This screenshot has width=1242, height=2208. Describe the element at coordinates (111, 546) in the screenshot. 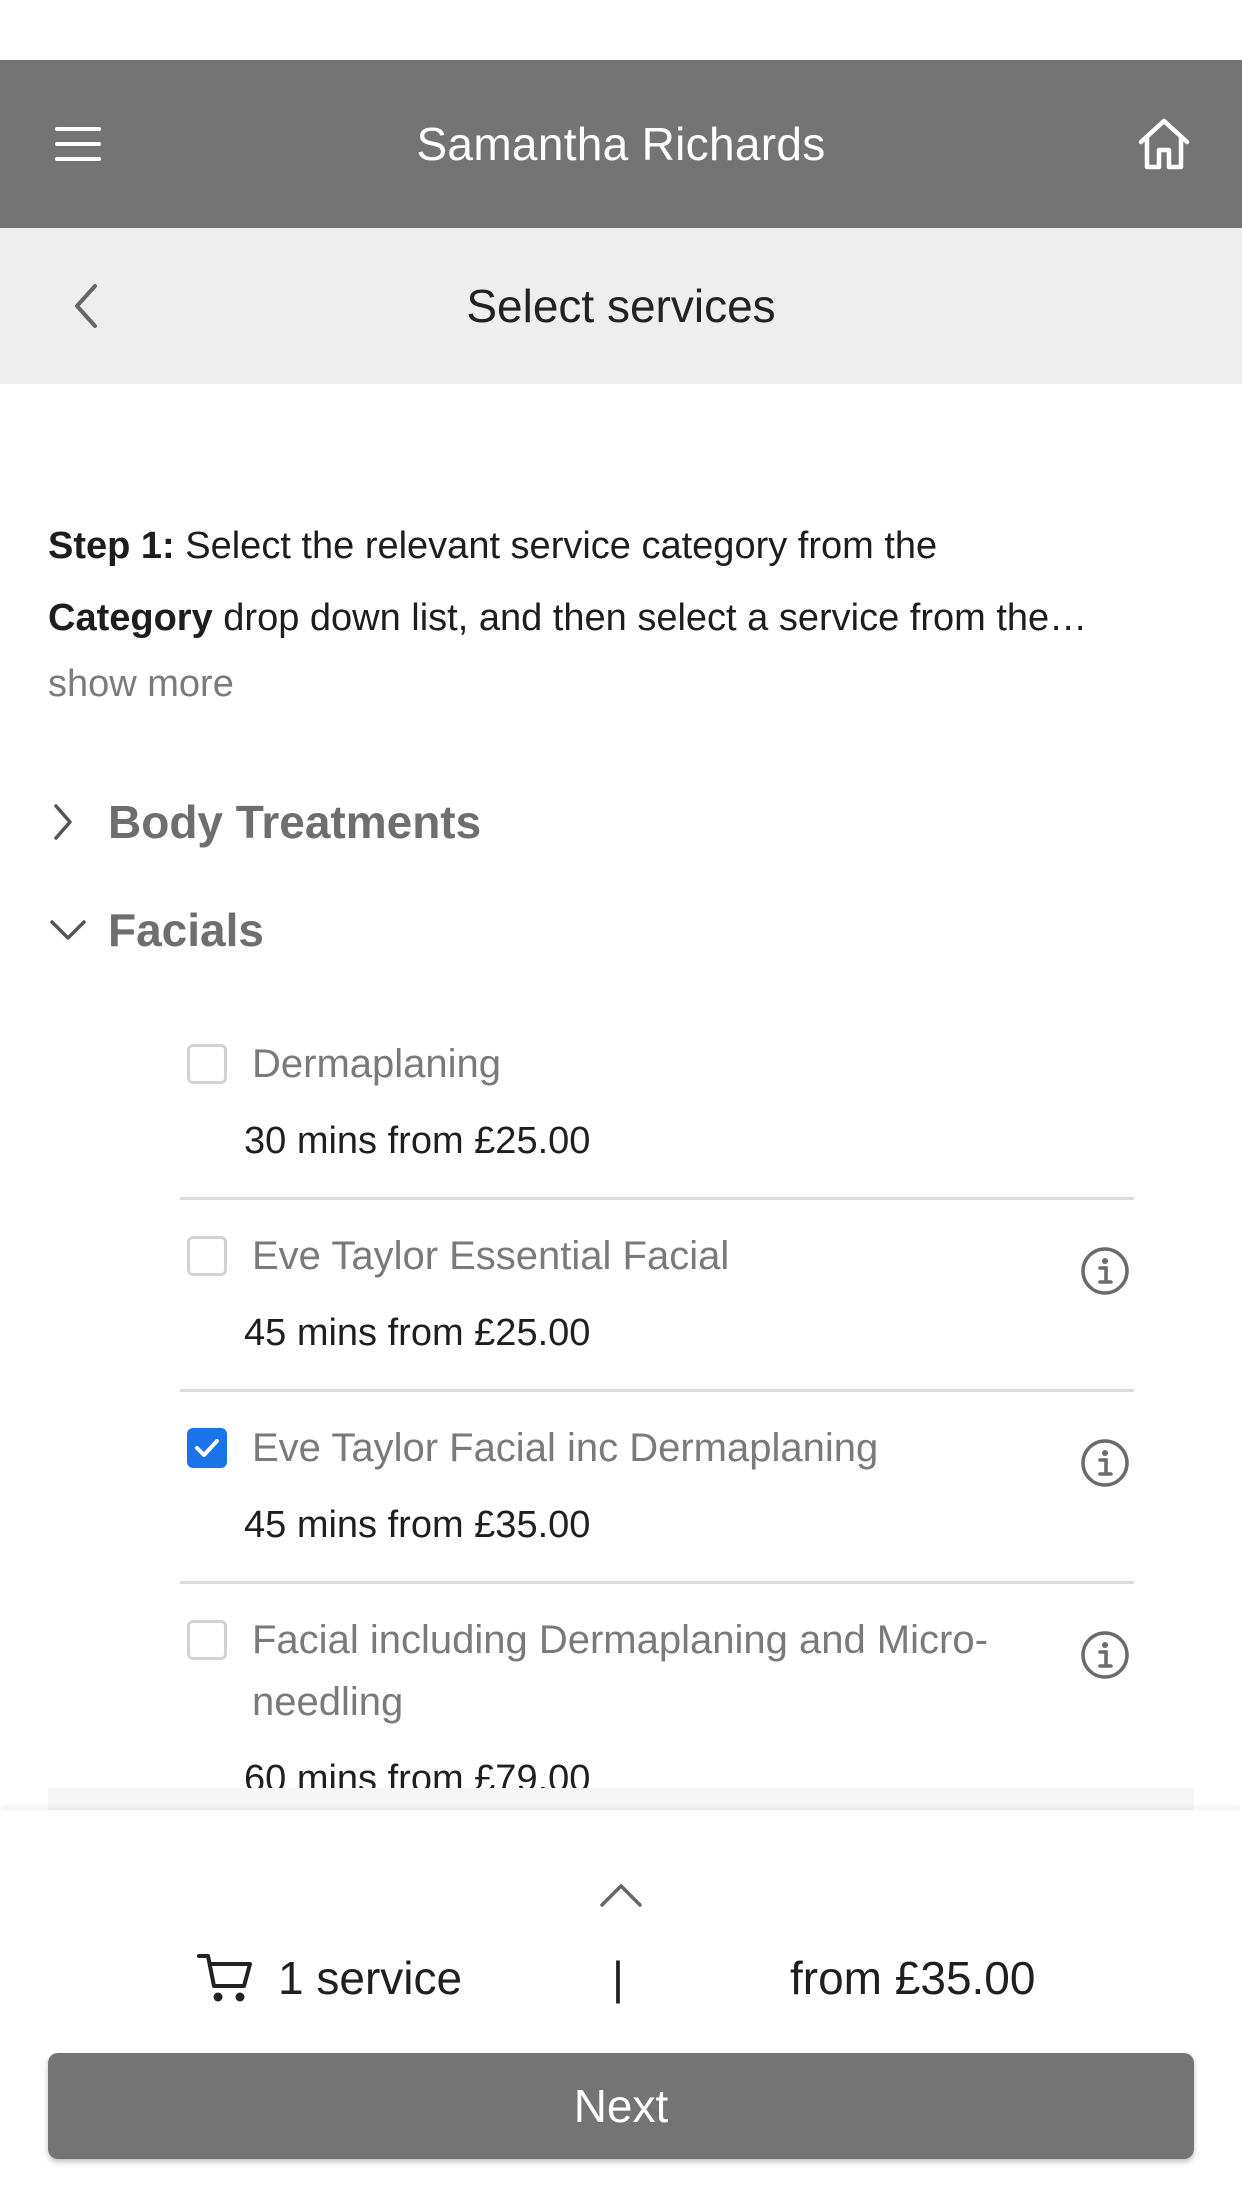

I see `step-label: Step 1:` at that location.